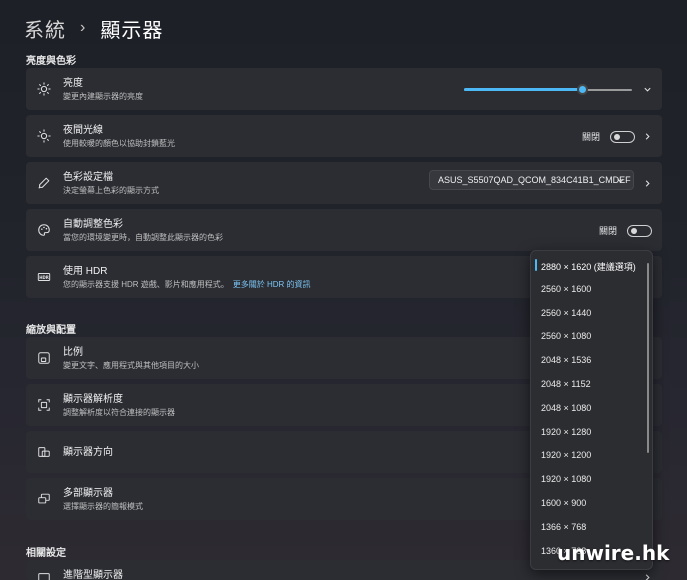 The width and height of the screenshot is (687, 580). Describe the element at coordinates (73, 352) in the screenshot. I see `scale-title: 比例` at that location.